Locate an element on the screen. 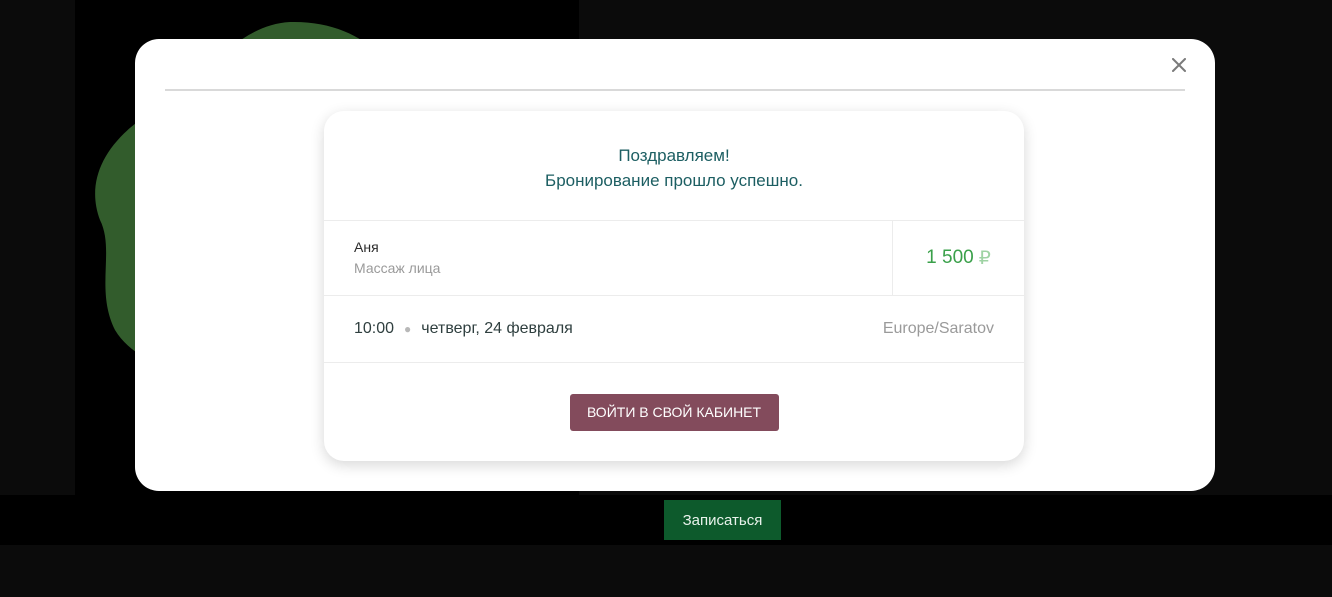  close-button is located at coordinates (1179, 65).